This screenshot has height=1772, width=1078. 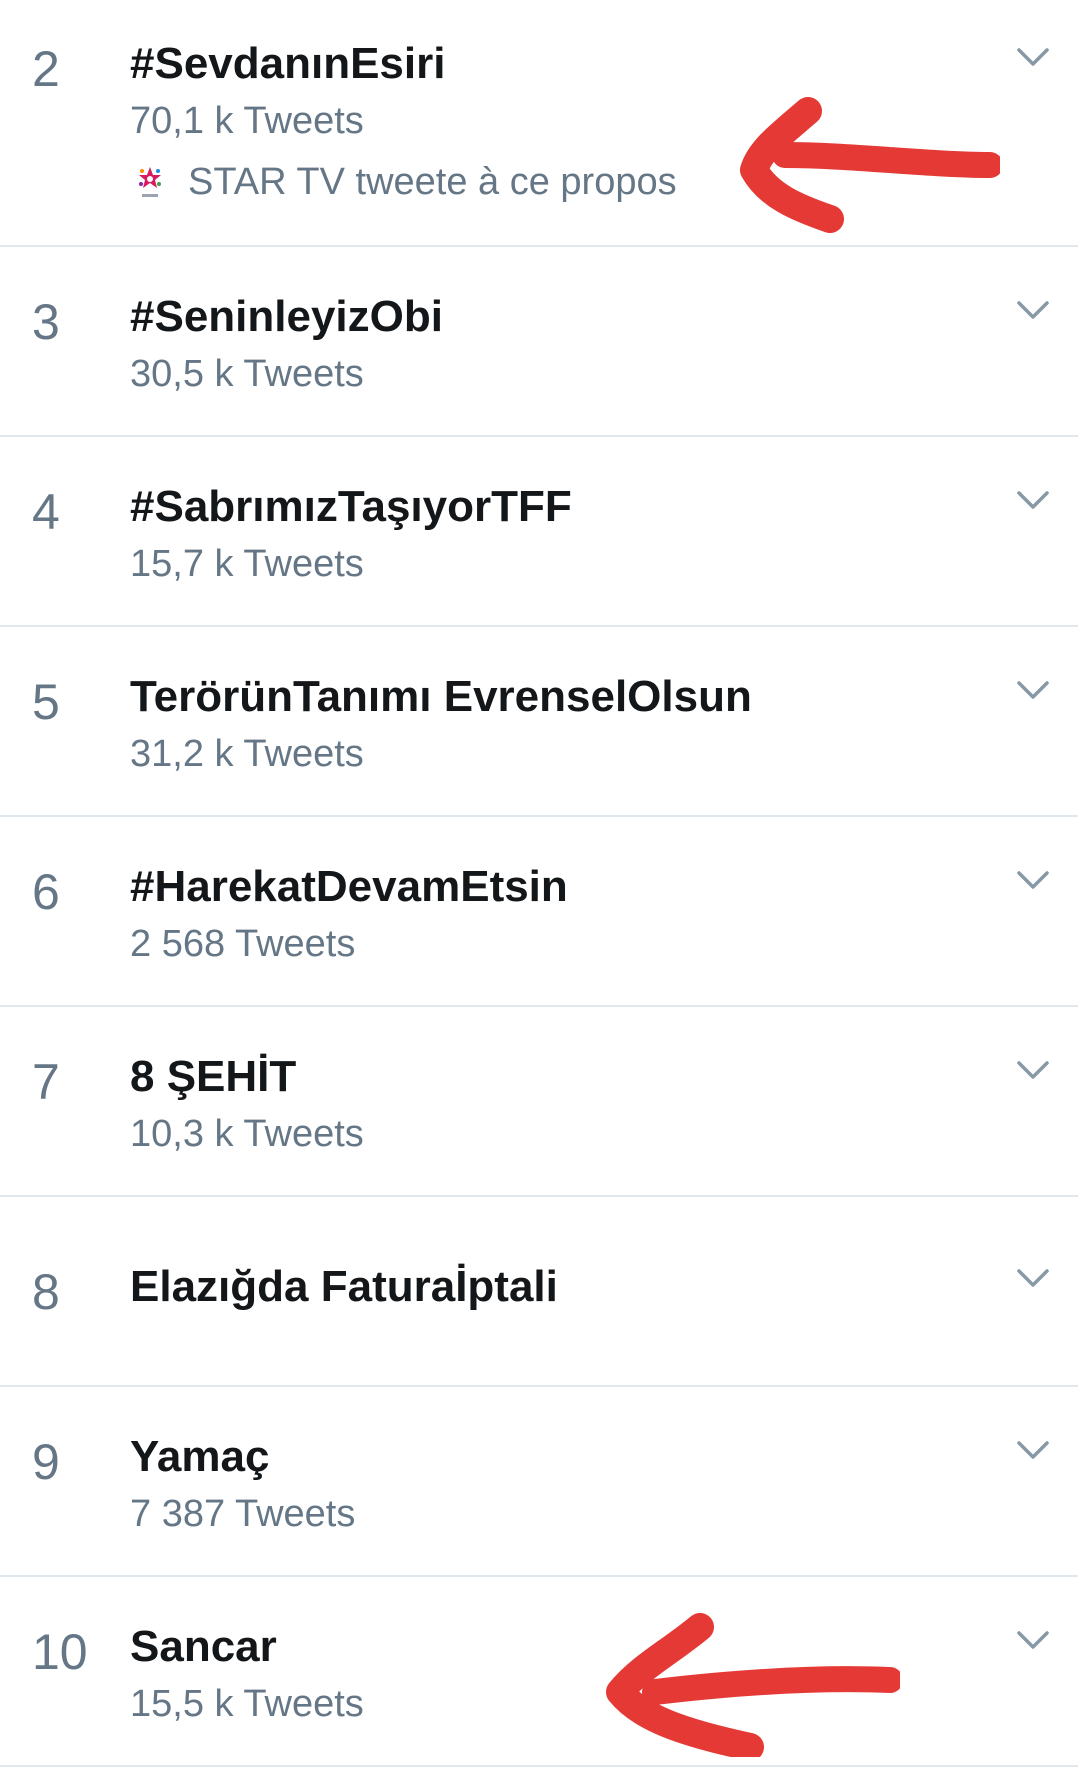 What do you see at coordinates (243, 1514) in the screenshot?
I see `trend-tweet-count: 7 387 Tweets` at bounding box center [243, 1514].